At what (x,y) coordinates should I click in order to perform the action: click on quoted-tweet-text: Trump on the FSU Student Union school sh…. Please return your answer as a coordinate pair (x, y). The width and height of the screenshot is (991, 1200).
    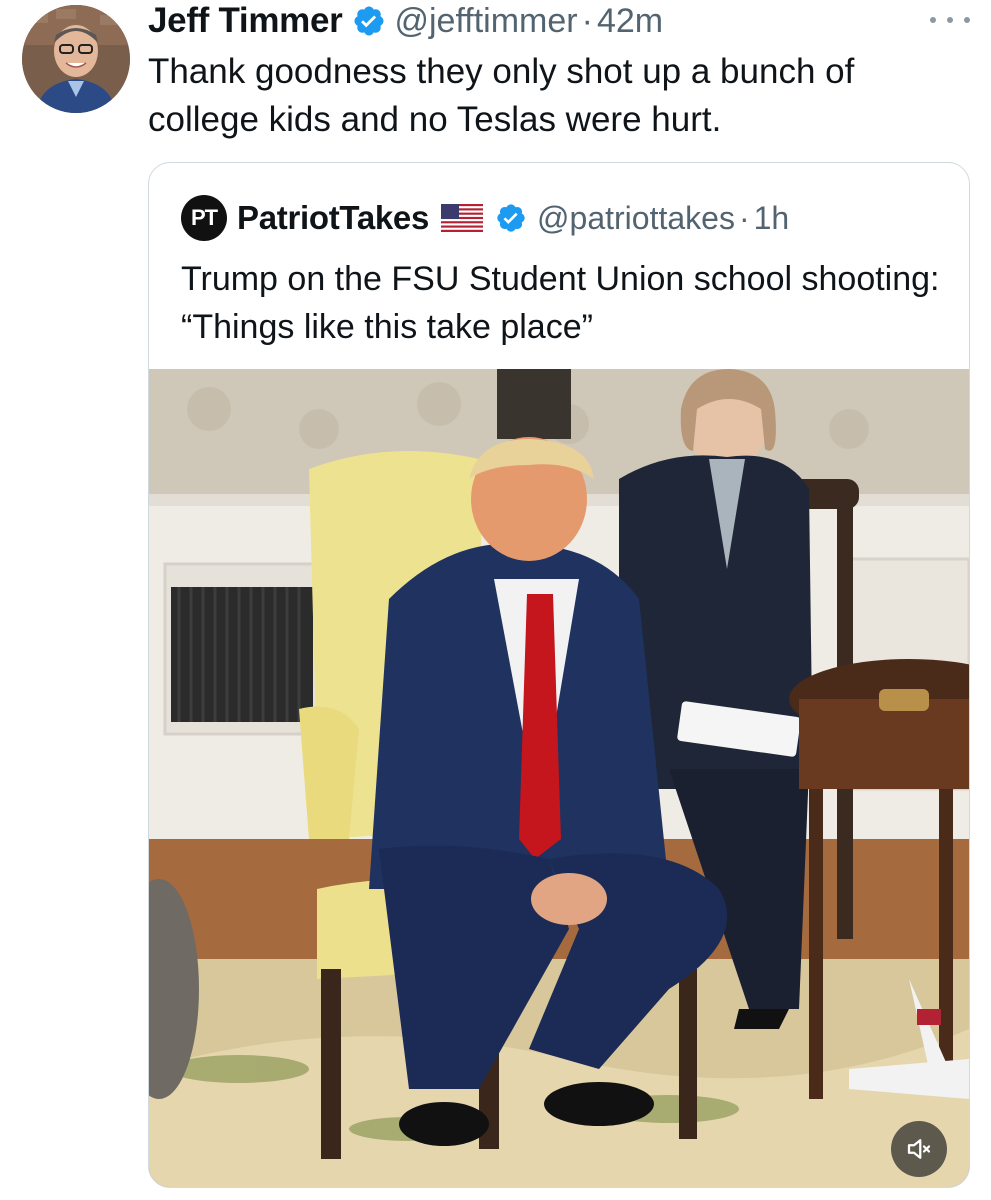
    Looking at the image, I should click on (560, 303).